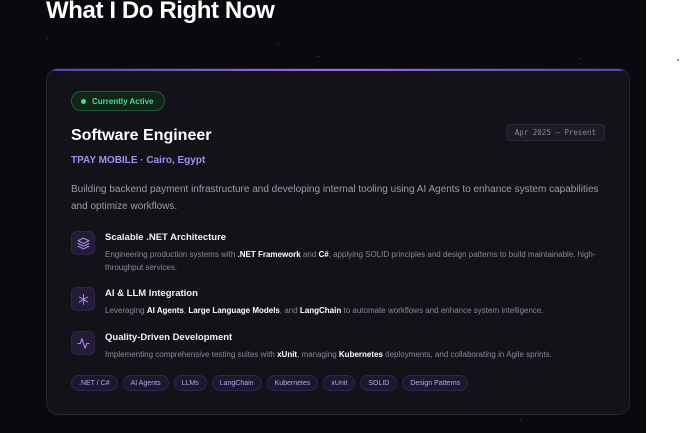 The height and width of the screenshot is (433, 680). I want to click on tech-tag: Kubernetes, so click(292, 383).